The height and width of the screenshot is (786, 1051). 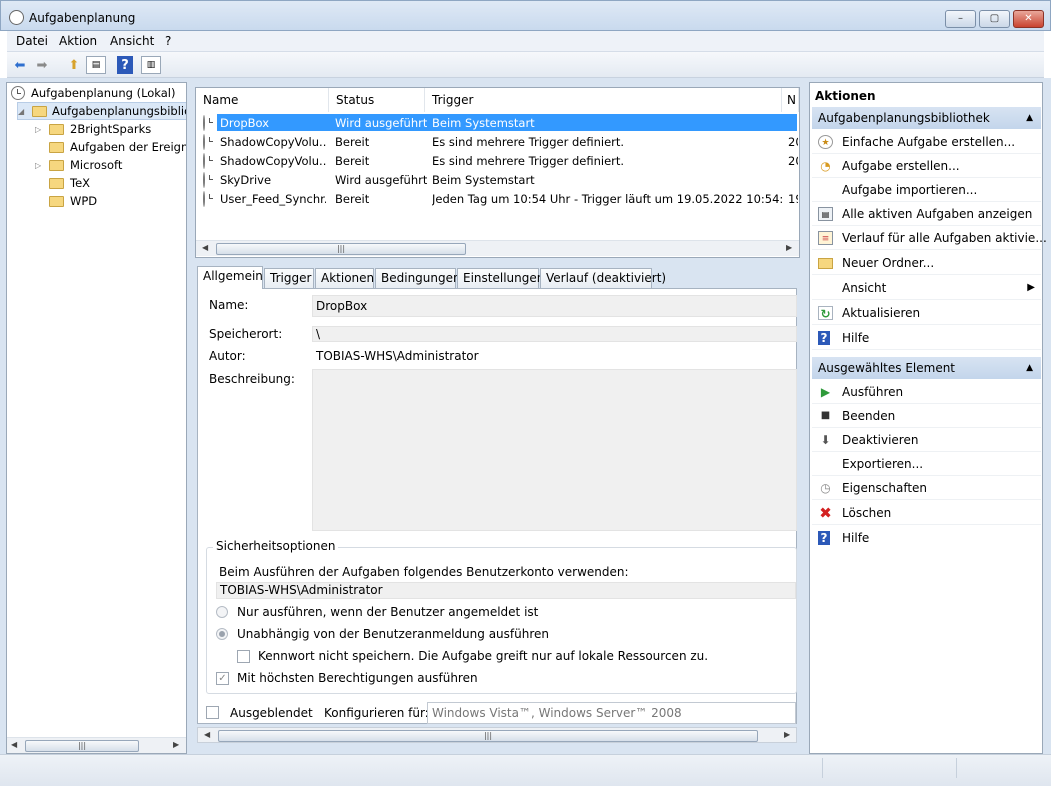 I want to click on tab-aktionen: Aktionen, so click(x=344, y=278).